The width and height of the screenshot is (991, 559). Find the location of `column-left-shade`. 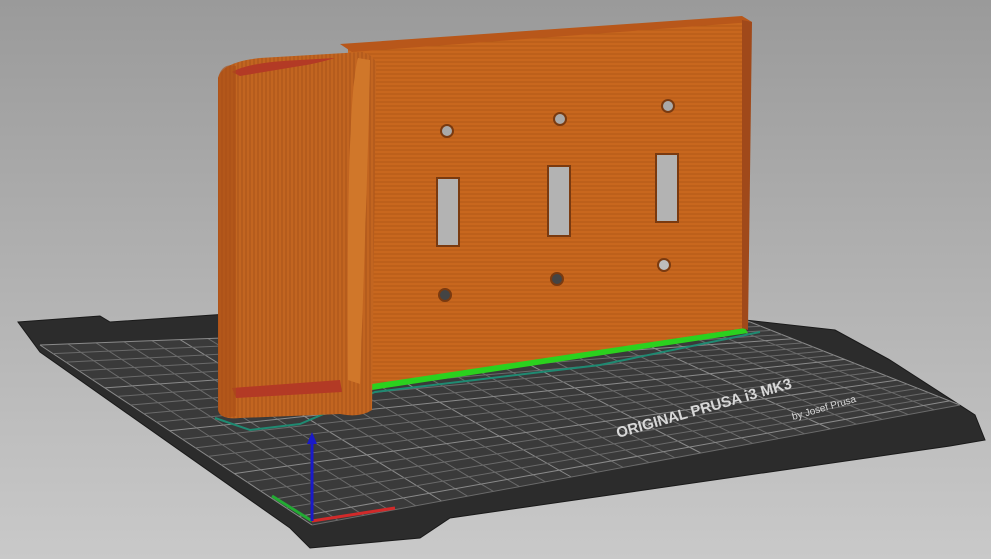

column-left-shade is located at coordinates (227, 241).